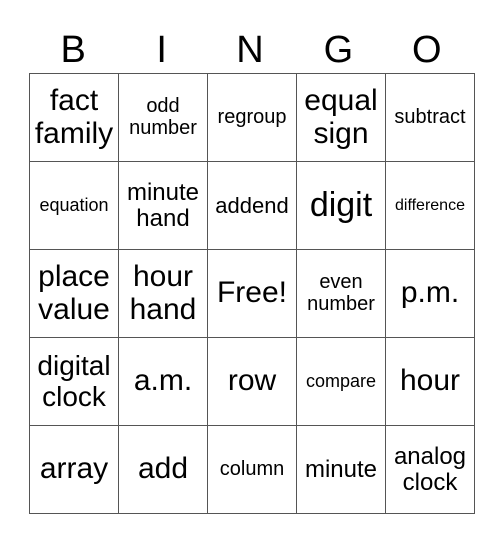 The height and width of the screenshot is (544, 500). I want to click on bingo-cell: place value, so click(74, 293).